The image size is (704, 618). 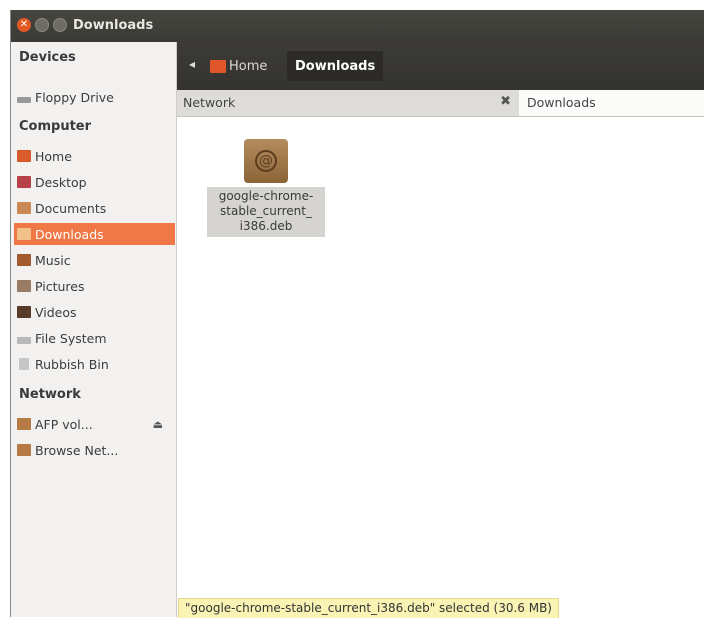 I want to click on sidebar-item-file-system: File System, so click(x=94, y=338).